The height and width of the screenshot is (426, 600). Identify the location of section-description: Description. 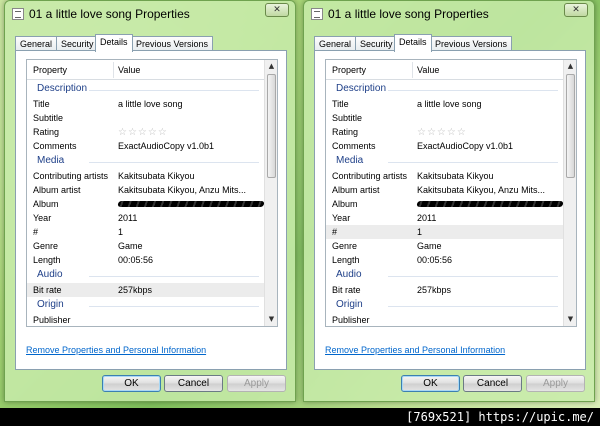
(146, 89).